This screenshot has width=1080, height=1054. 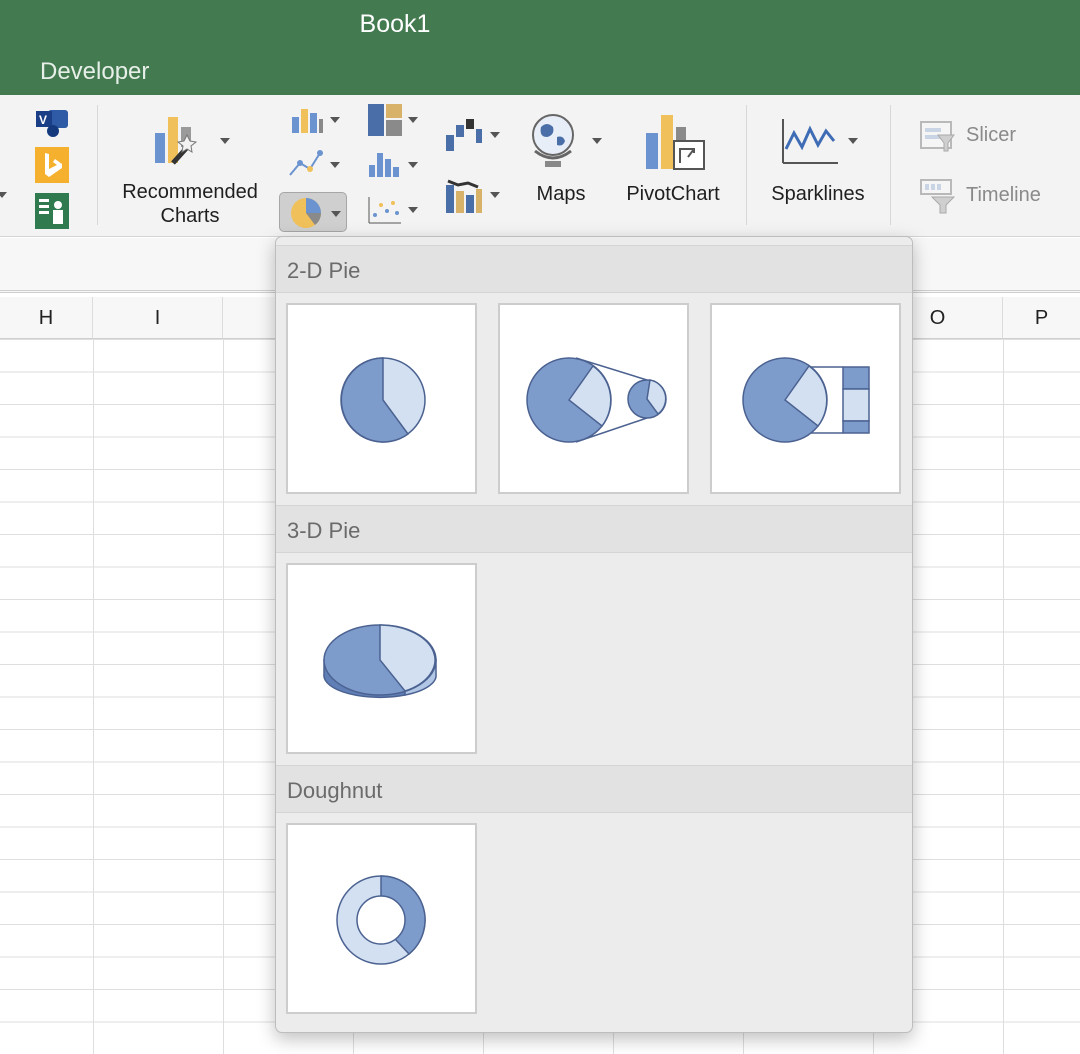 What do you see at coordinates (676, 142) in the screenshot?
I see `pivotchart-icon` at bounding box center [676, 142].